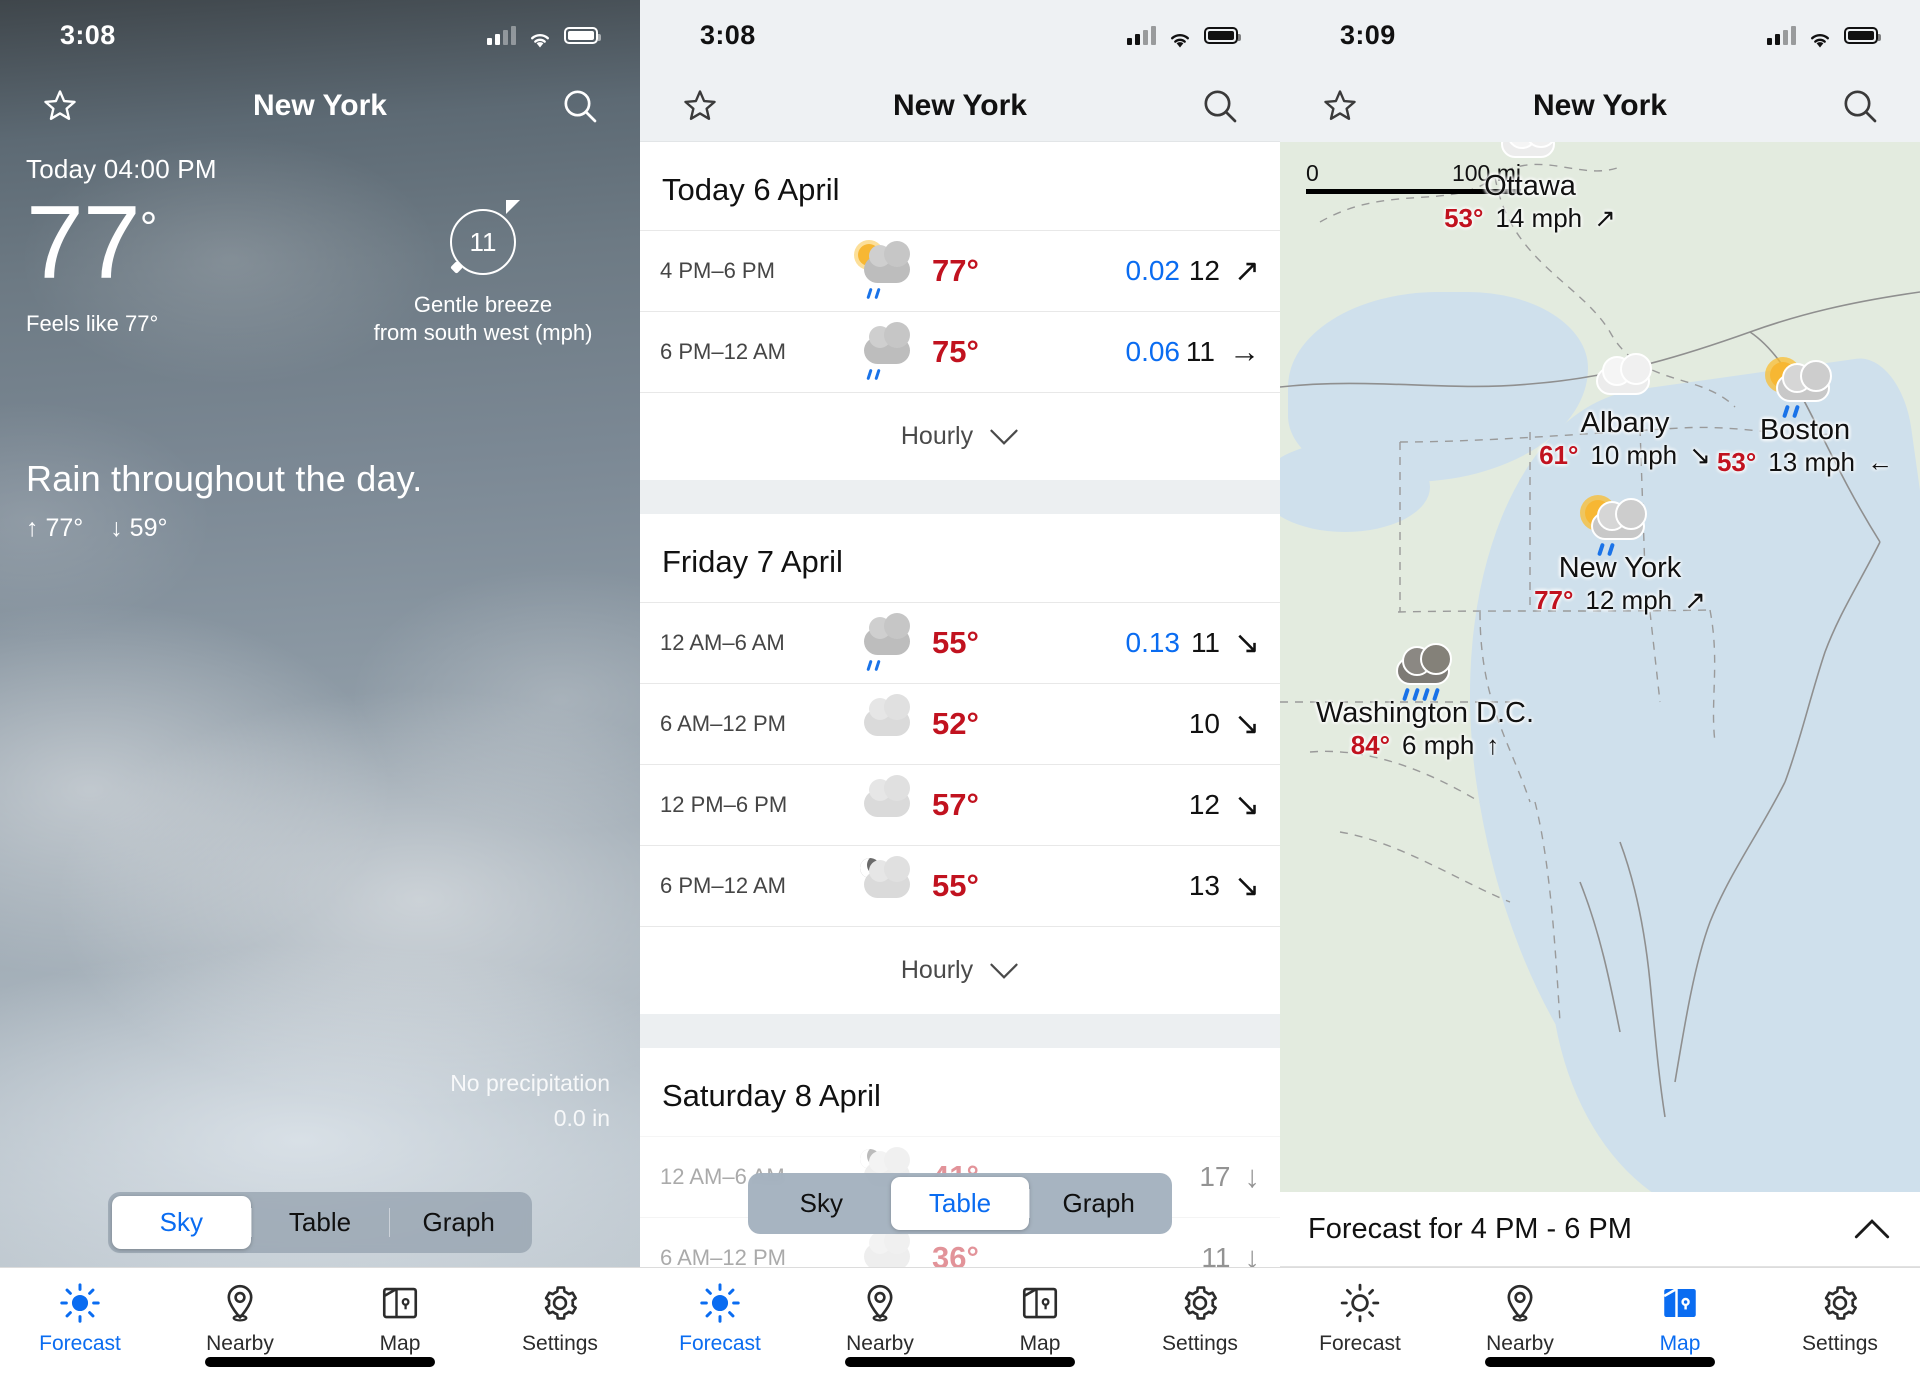  Describe the element at coordinates (1554, 600) in the screenshot. I see `marker-temperature: 77°` at that location.